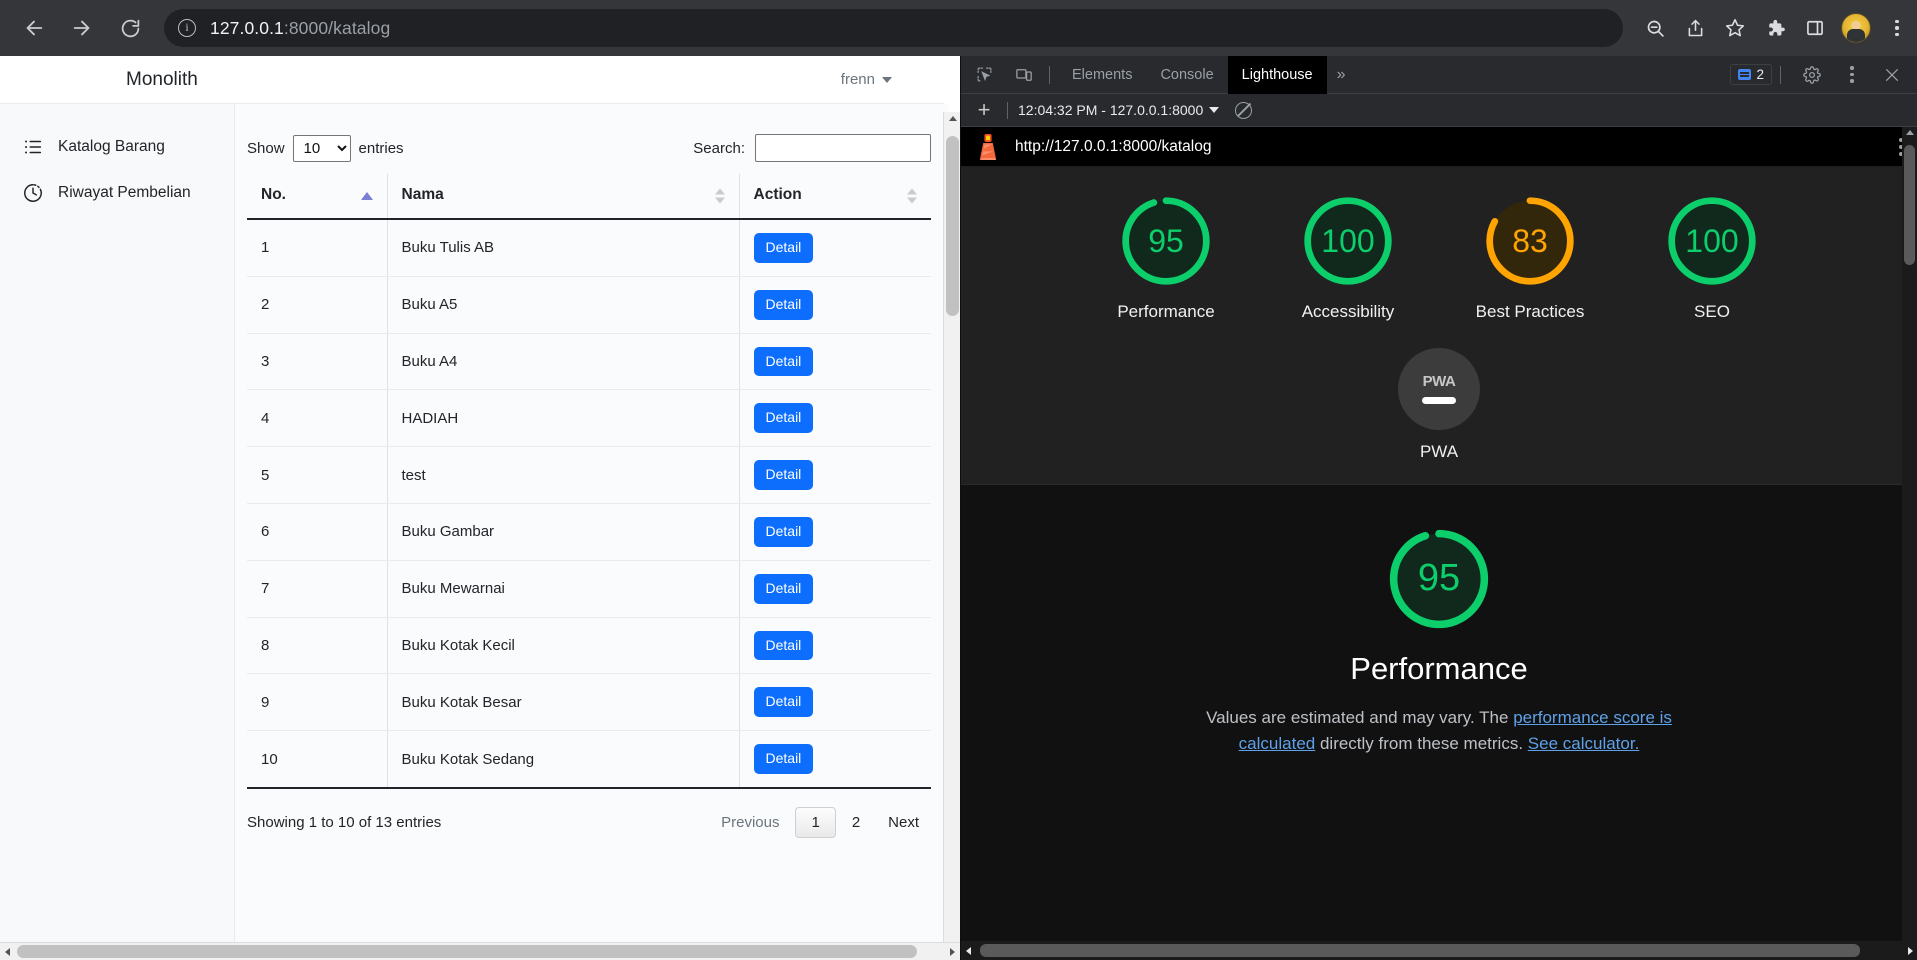 This screenshot has width=1917, height=960. Describe the element at coordinates (1119, 110) in the screenshot. I see `report-run-select: 12:04:32 PM - 127.0.0.1:8000` at that location.